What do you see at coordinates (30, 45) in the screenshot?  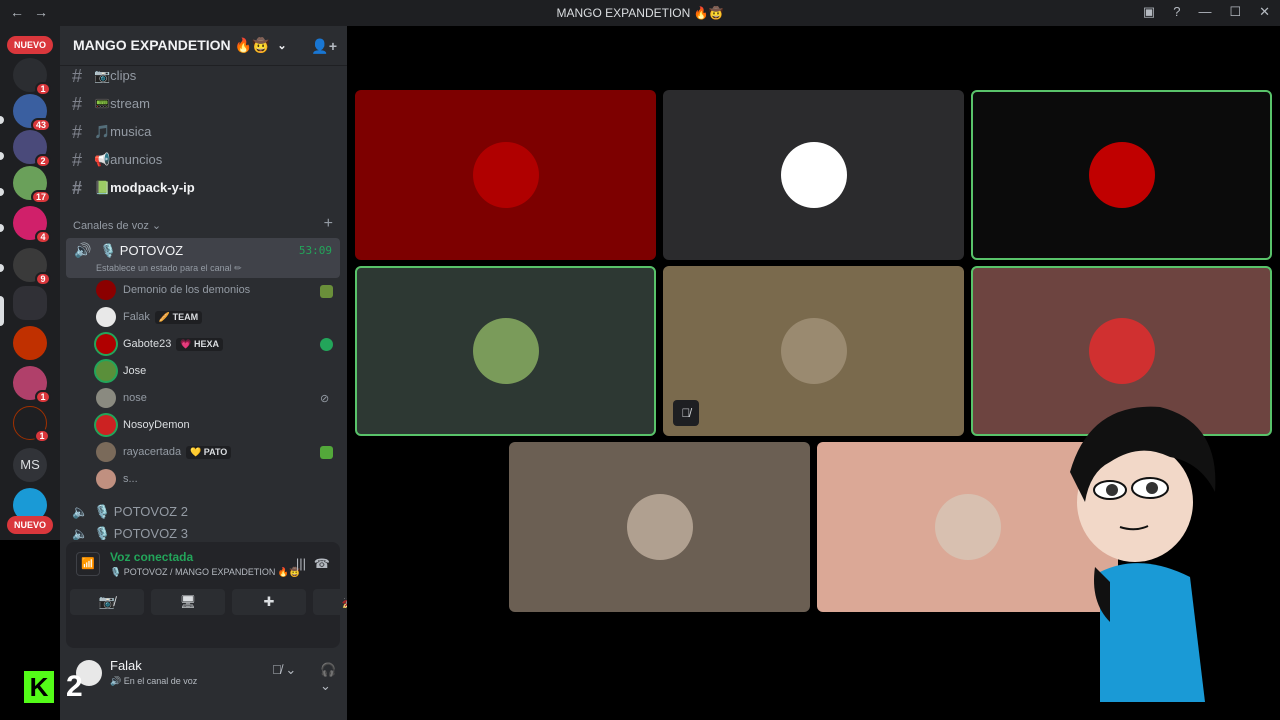 I see `new-badge-top: NUEVO` at bounding box center [30, 45].